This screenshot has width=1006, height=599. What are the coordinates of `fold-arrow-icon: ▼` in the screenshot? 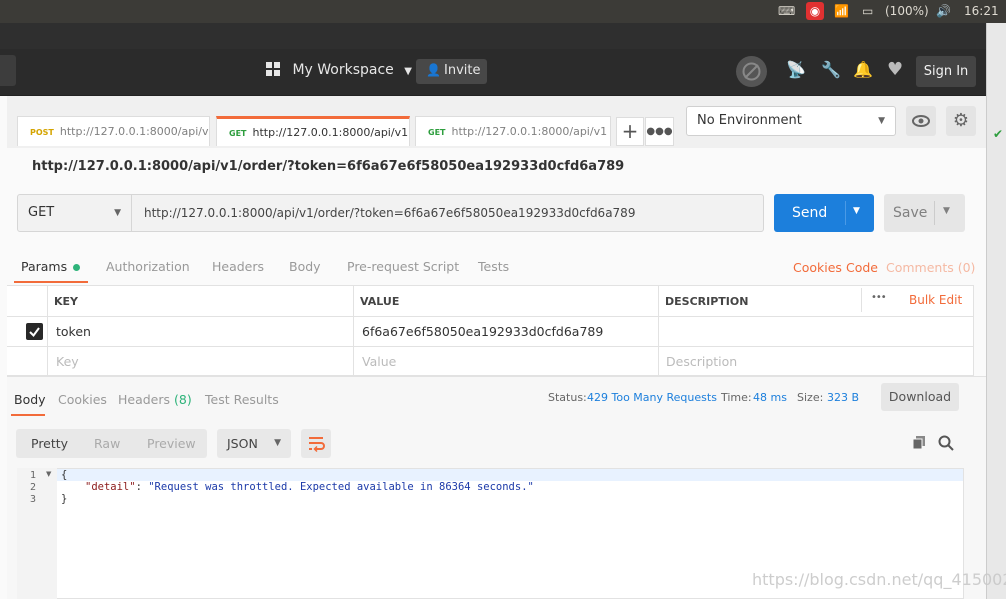 It's located at (48, 474).